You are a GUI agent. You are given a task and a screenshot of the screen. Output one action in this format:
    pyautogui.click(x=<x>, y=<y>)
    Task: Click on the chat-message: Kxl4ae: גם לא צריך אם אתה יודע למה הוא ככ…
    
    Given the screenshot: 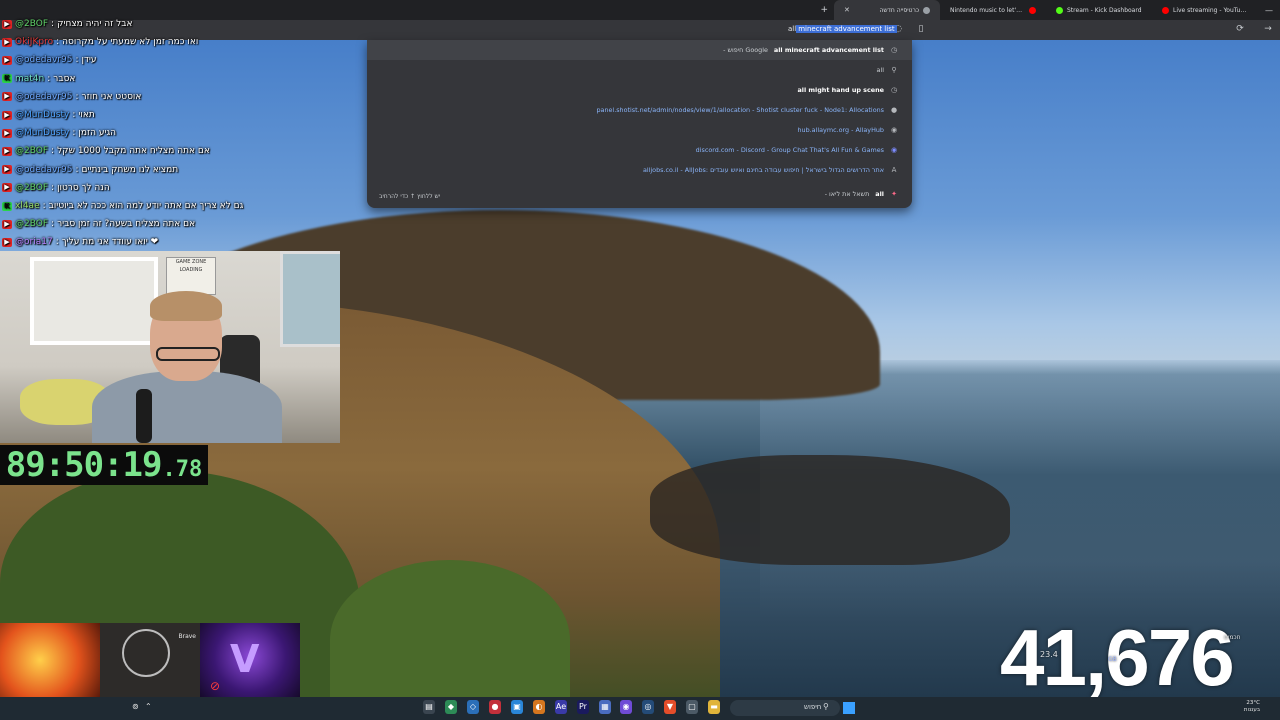 What is the action you would take?
    pyautogui.click(x=122, y=206)
    